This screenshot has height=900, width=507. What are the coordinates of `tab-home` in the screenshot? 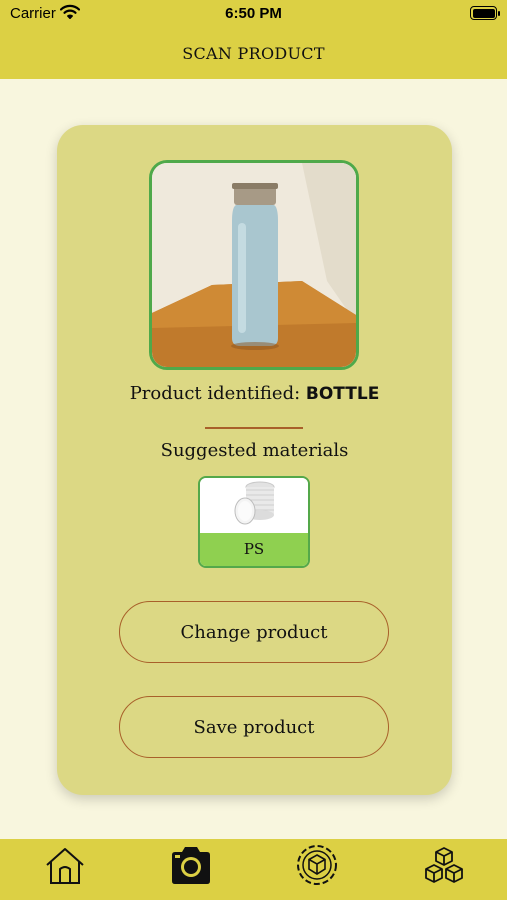 It's located at (65, 865).